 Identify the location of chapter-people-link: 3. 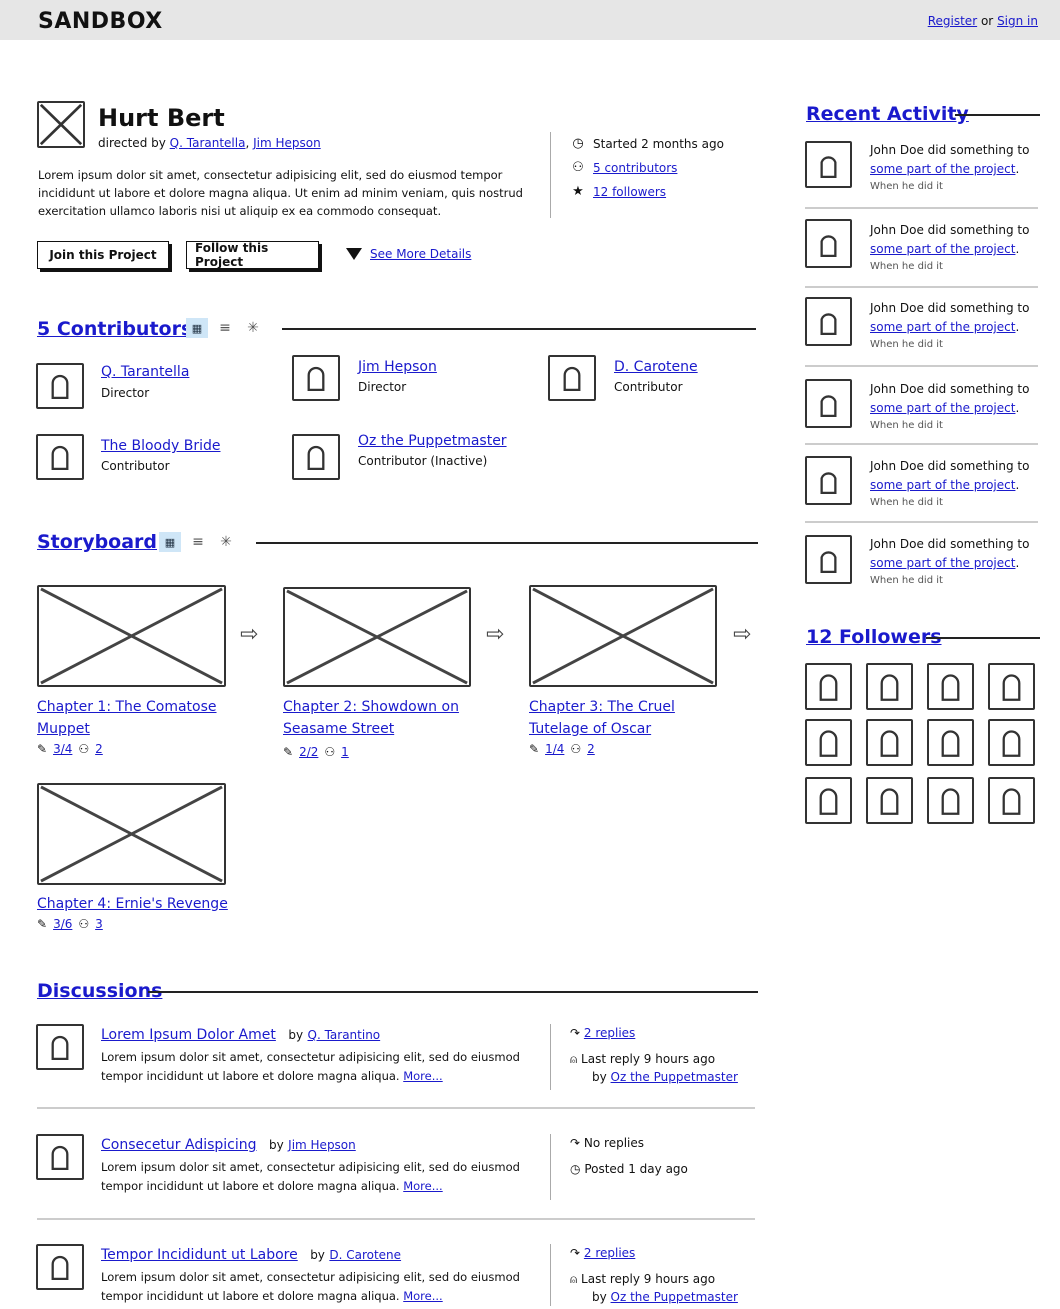
(99, 924).